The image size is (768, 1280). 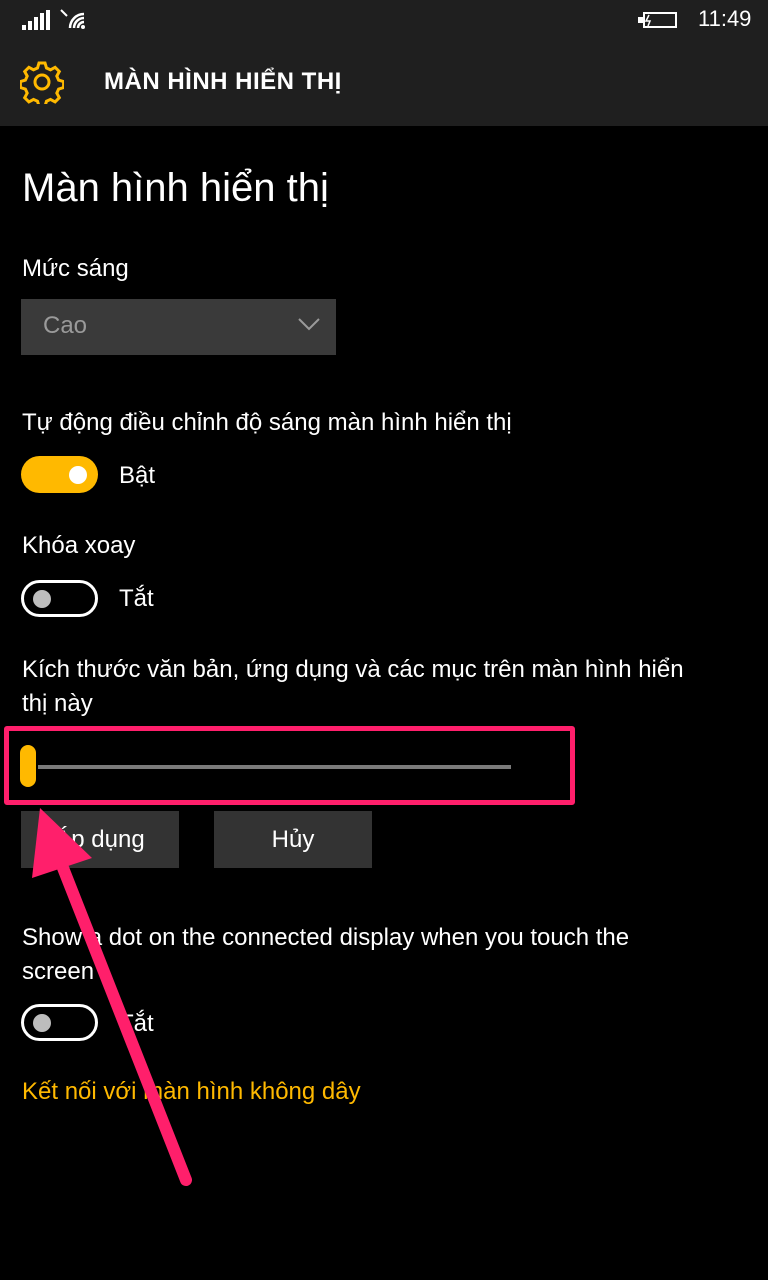 I want to click on wifi-icon, so click(x=72, y=19).